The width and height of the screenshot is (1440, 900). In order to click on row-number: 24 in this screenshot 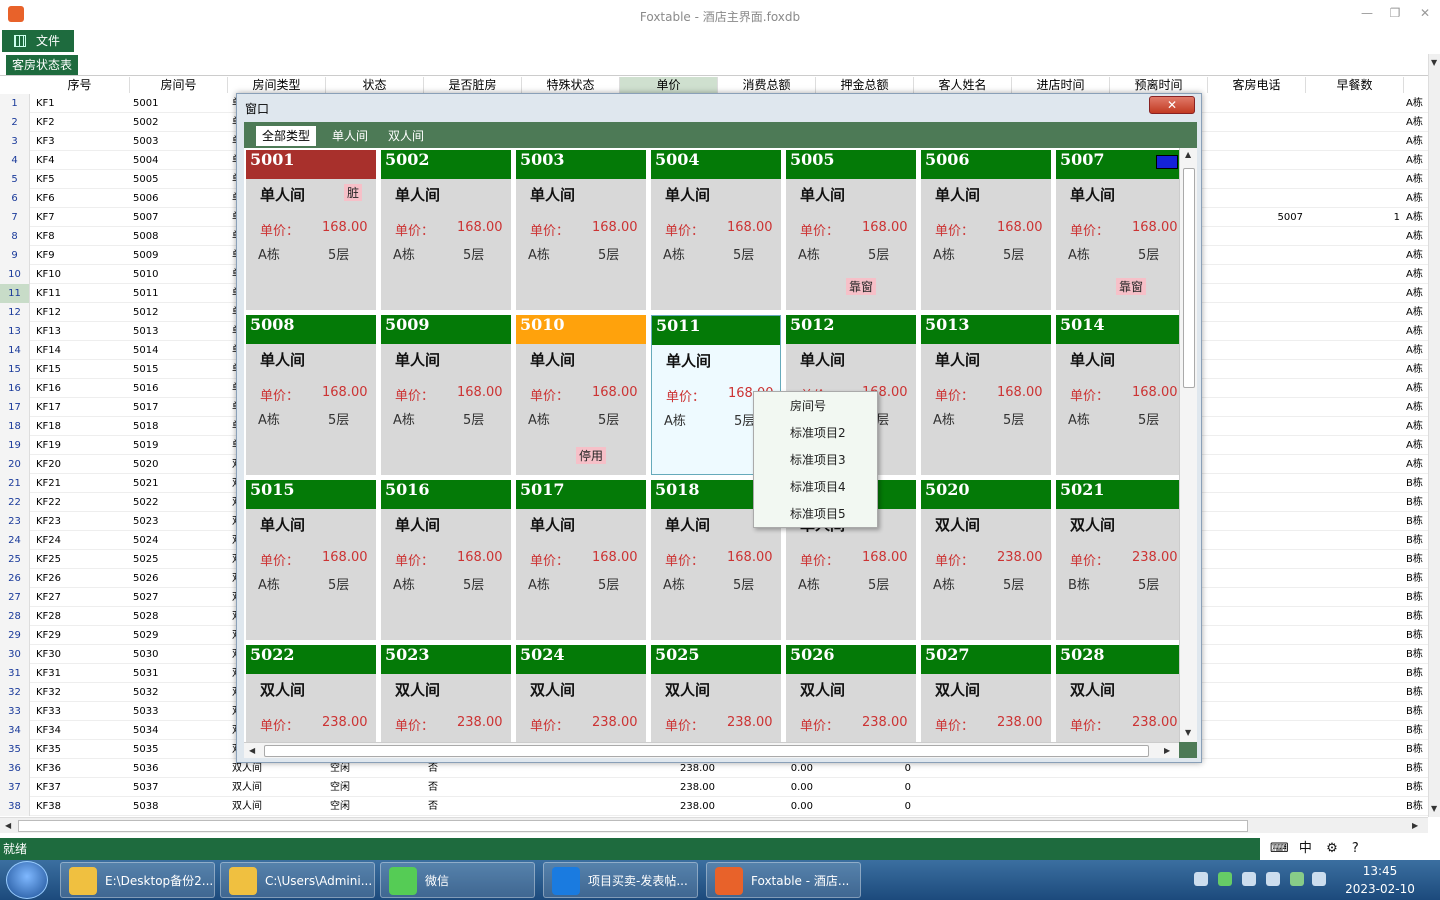, I will do `click(15, 540)`.